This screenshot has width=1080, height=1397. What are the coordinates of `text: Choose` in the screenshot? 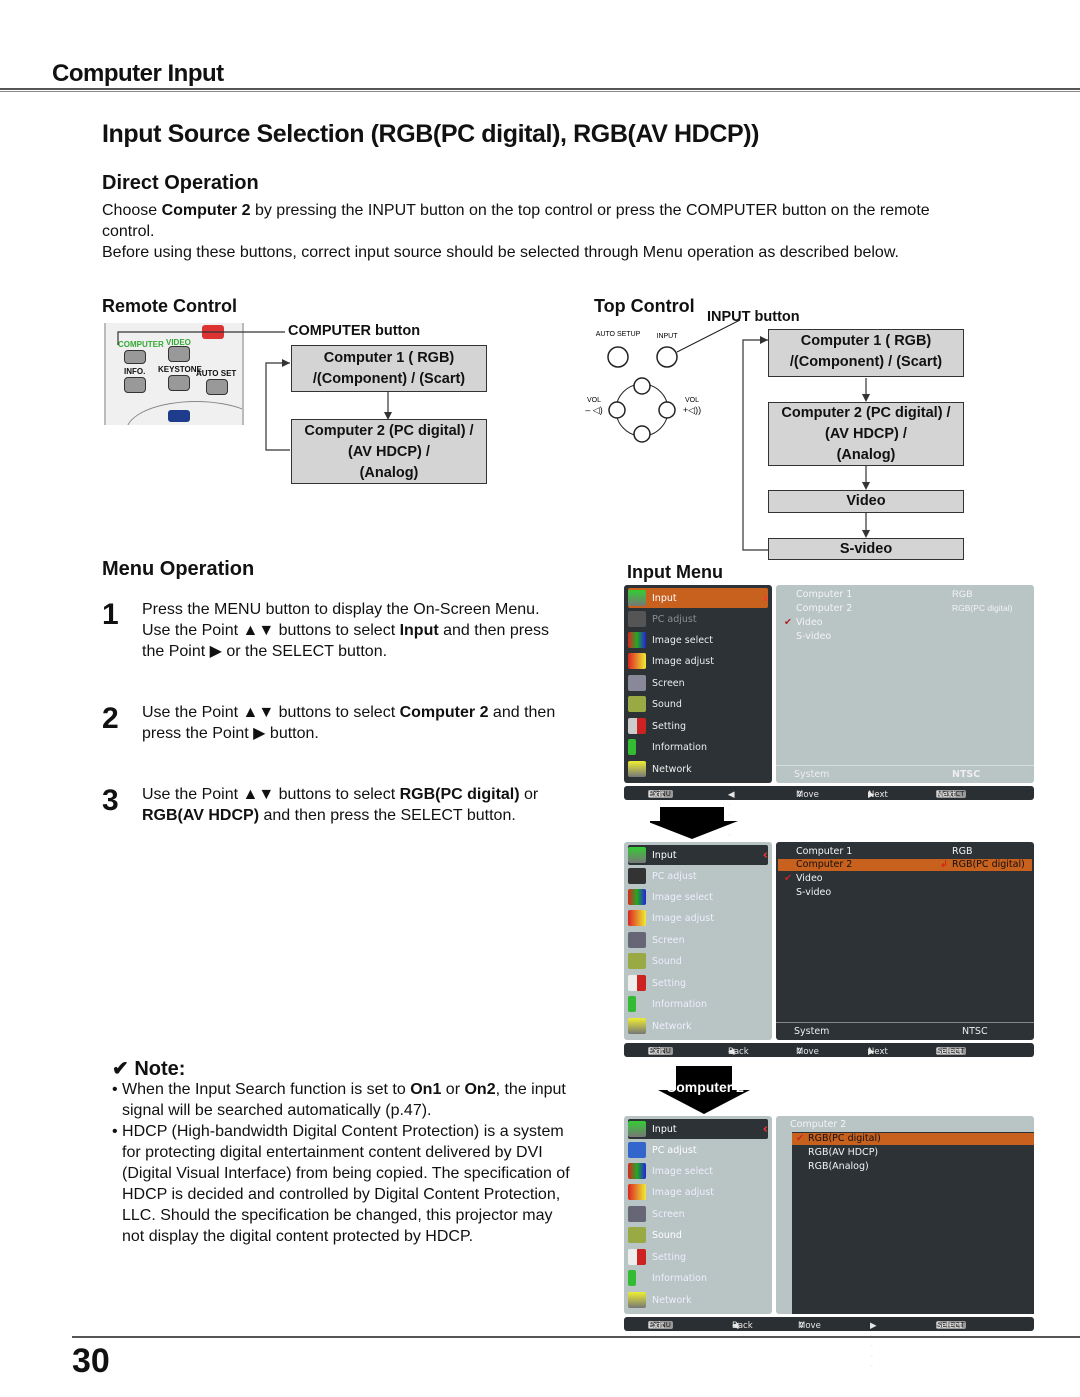 It's located at (132, 210).